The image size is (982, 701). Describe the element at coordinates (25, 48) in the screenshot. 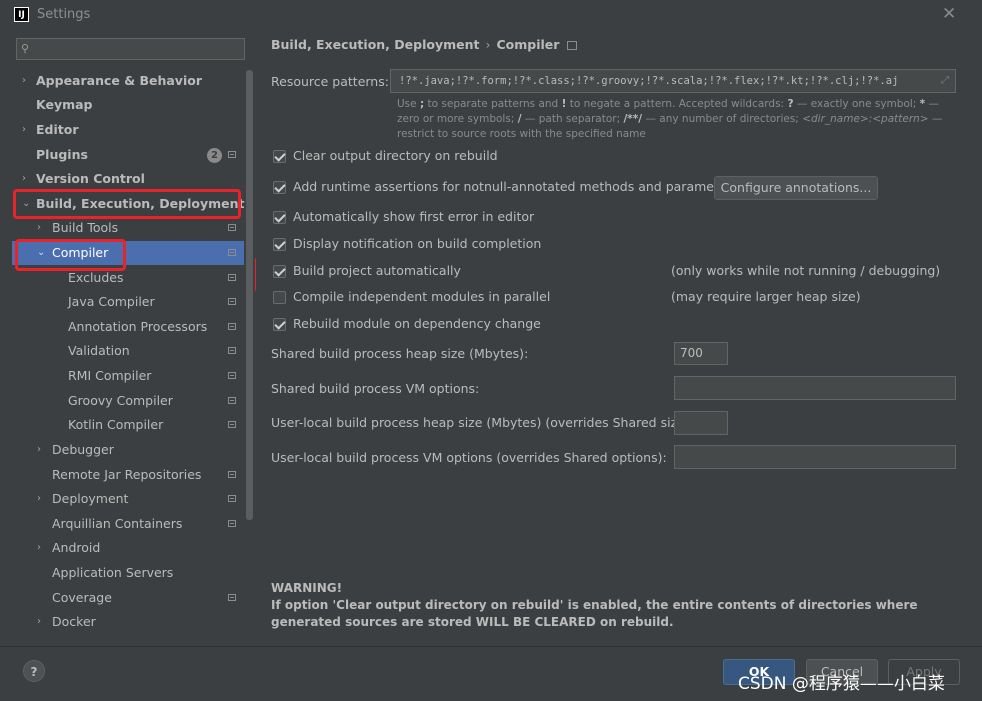

I see `search-icon: ⚲` at that location.